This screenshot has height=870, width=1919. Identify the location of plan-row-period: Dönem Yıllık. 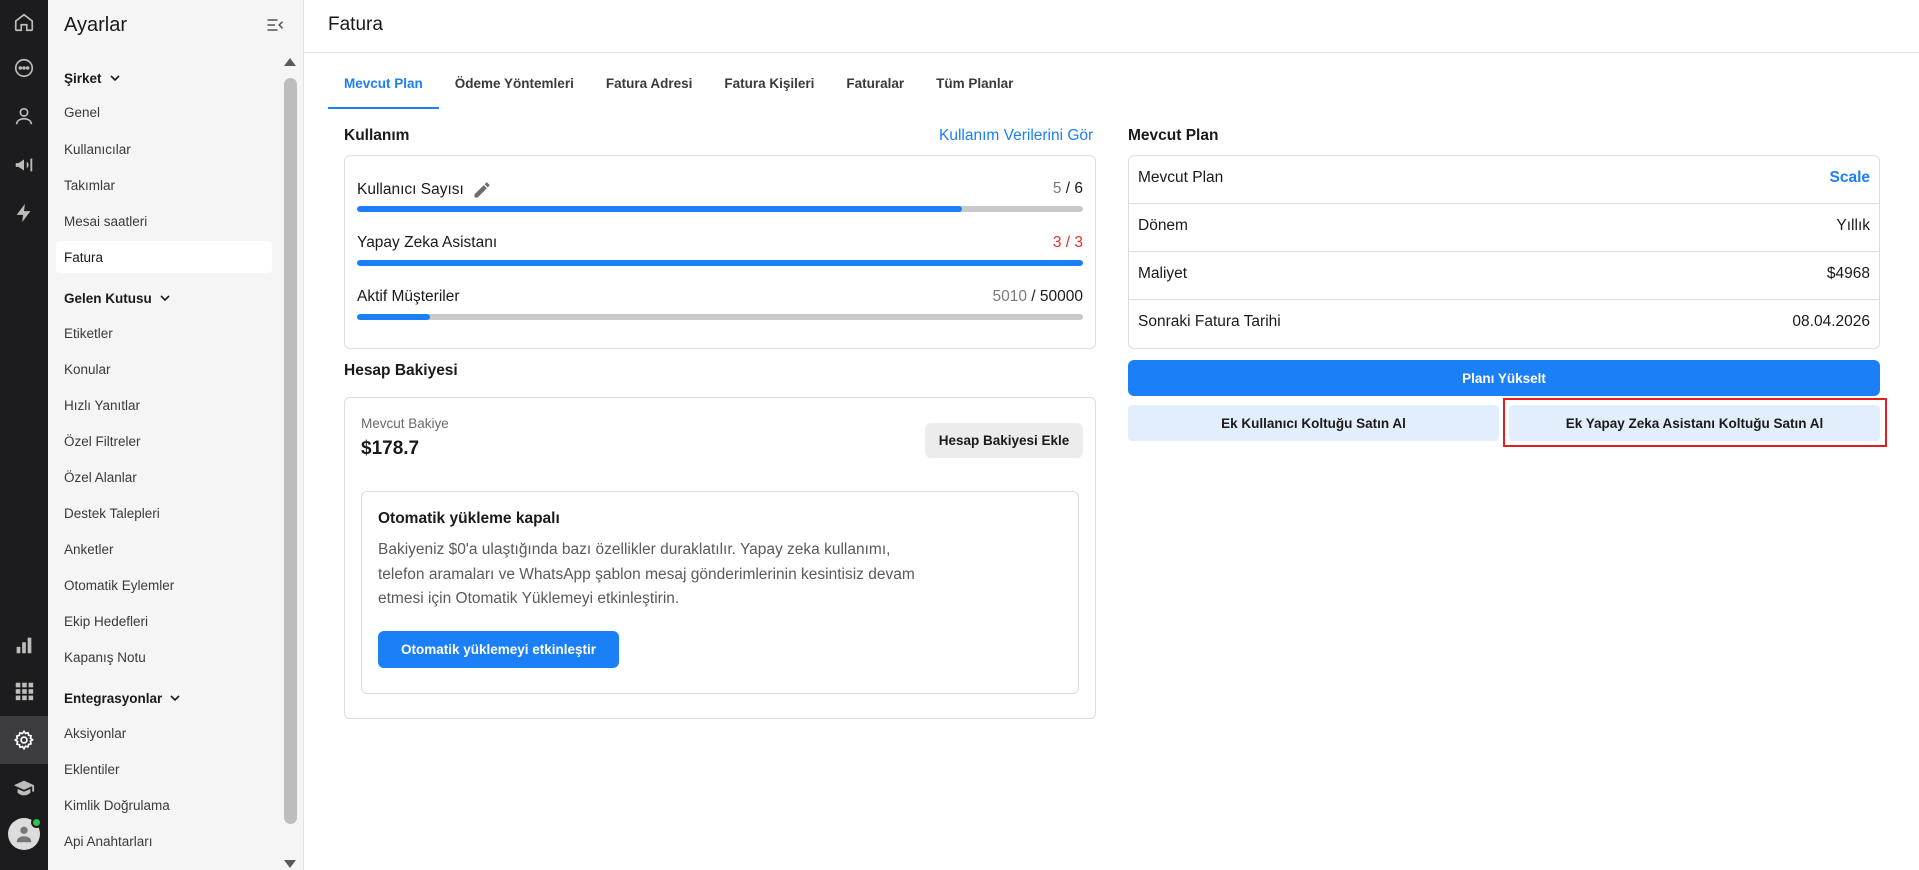
(1504, 228).